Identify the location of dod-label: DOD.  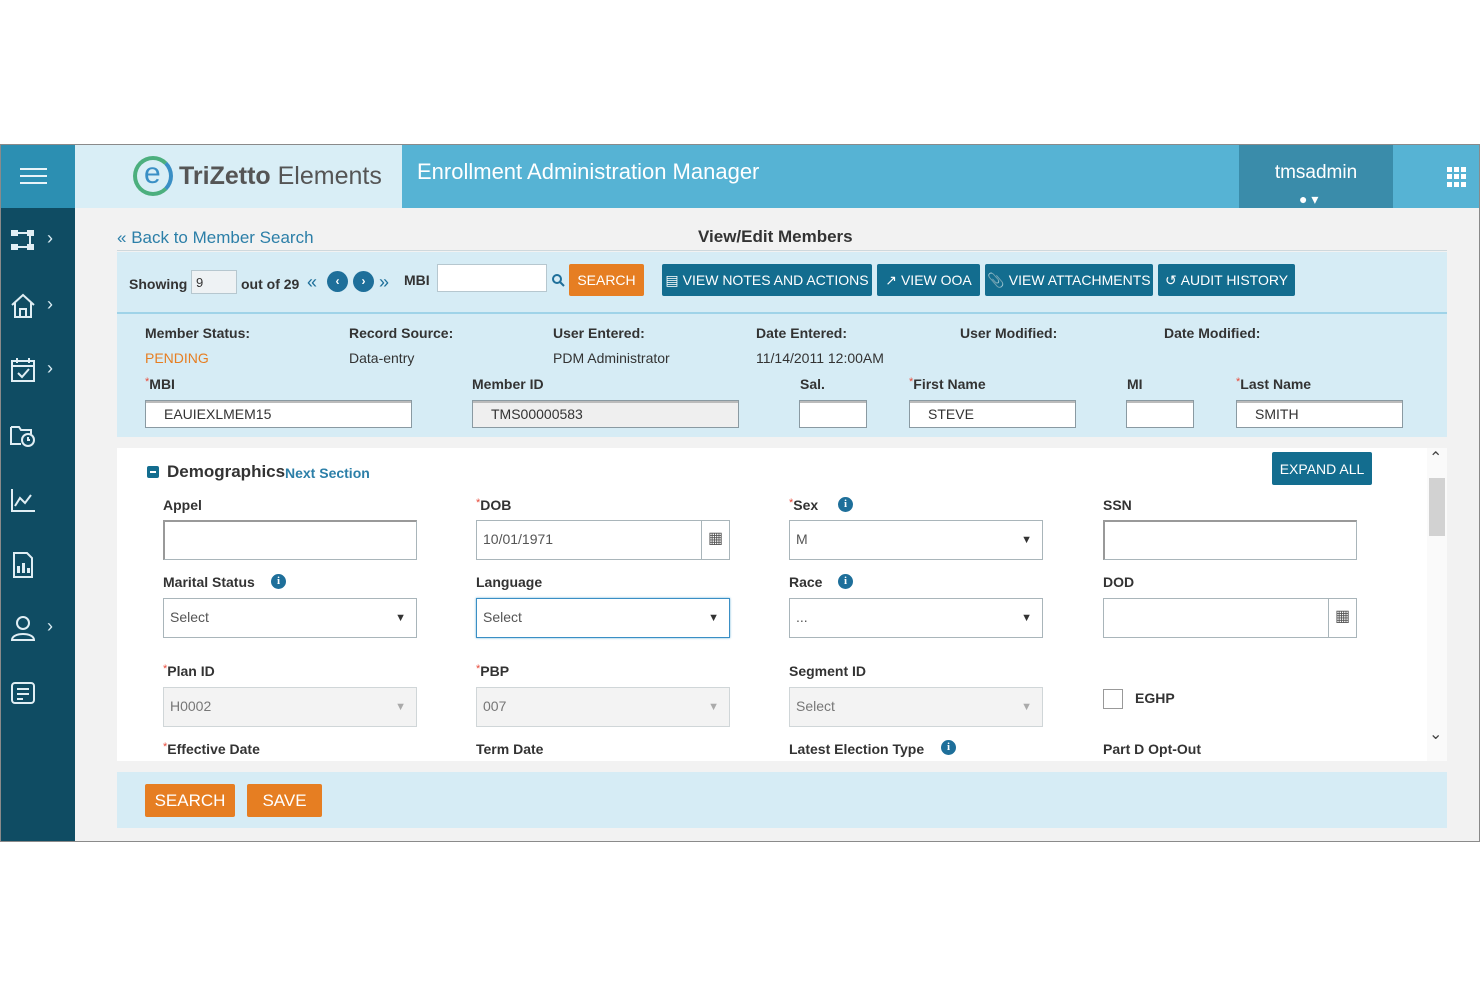
(1119, 582).